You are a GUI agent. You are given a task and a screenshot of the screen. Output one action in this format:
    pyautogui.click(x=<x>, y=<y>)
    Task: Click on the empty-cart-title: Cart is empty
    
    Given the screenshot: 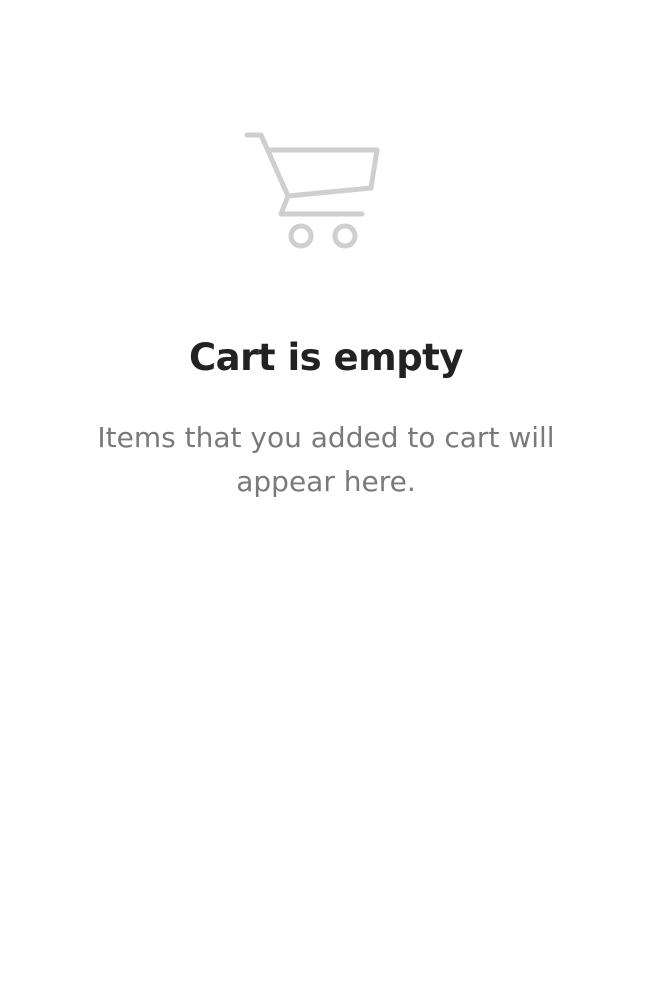 What is the action you would take?
    pyautogui.click(x=326, y=357)
    